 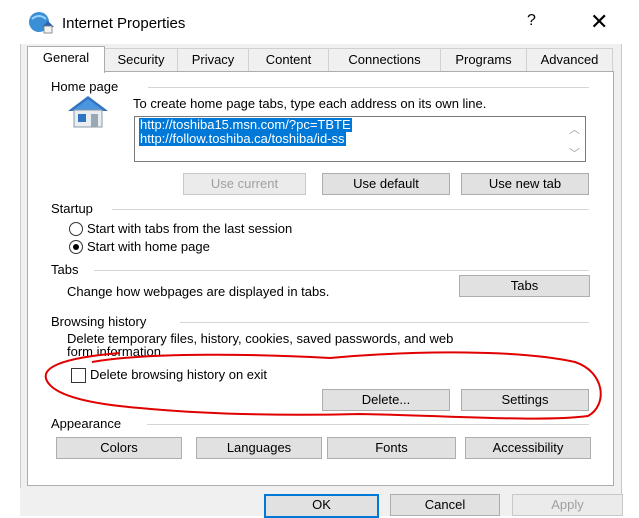 What do you see at coordinates (66, 59) in the screenshot?
I see `tab-general: General` at bounding box center [66, 59].